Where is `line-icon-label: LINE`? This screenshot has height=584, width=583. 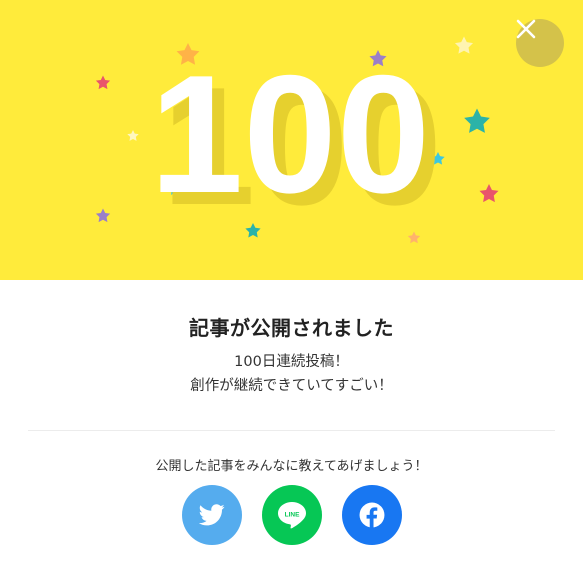 line-icon-label: LINE is located at coordinates (292, 515).